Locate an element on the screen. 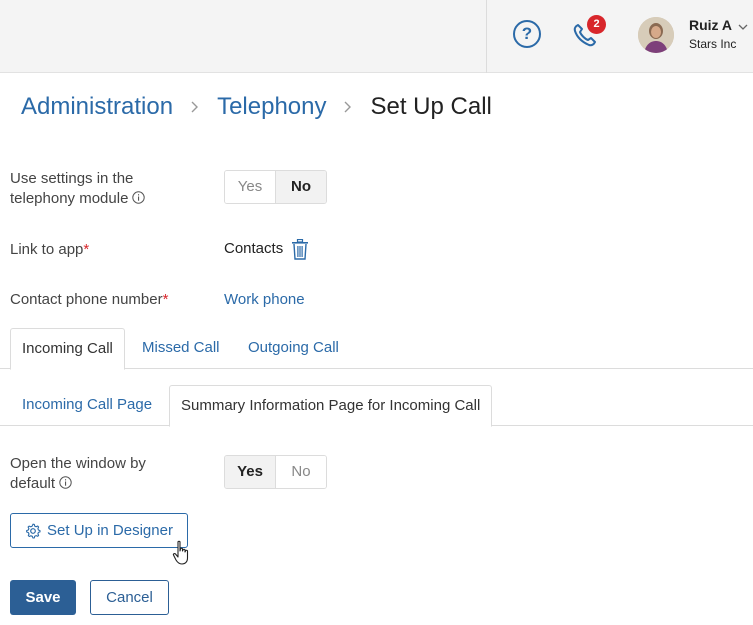 This screenshot has width=753, height=625. tab-incoming-call: Incoming Call is located at coordinates (67, 349).